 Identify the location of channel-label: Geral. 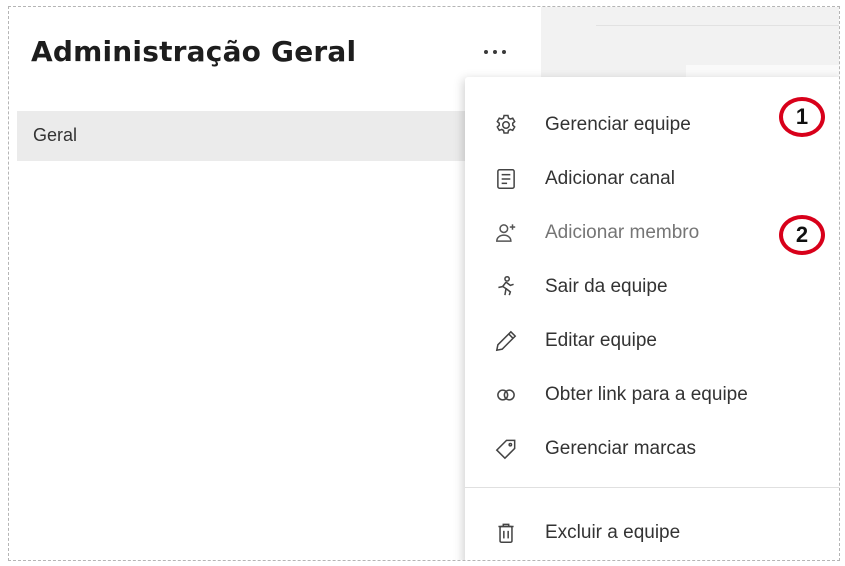
(55, 135).